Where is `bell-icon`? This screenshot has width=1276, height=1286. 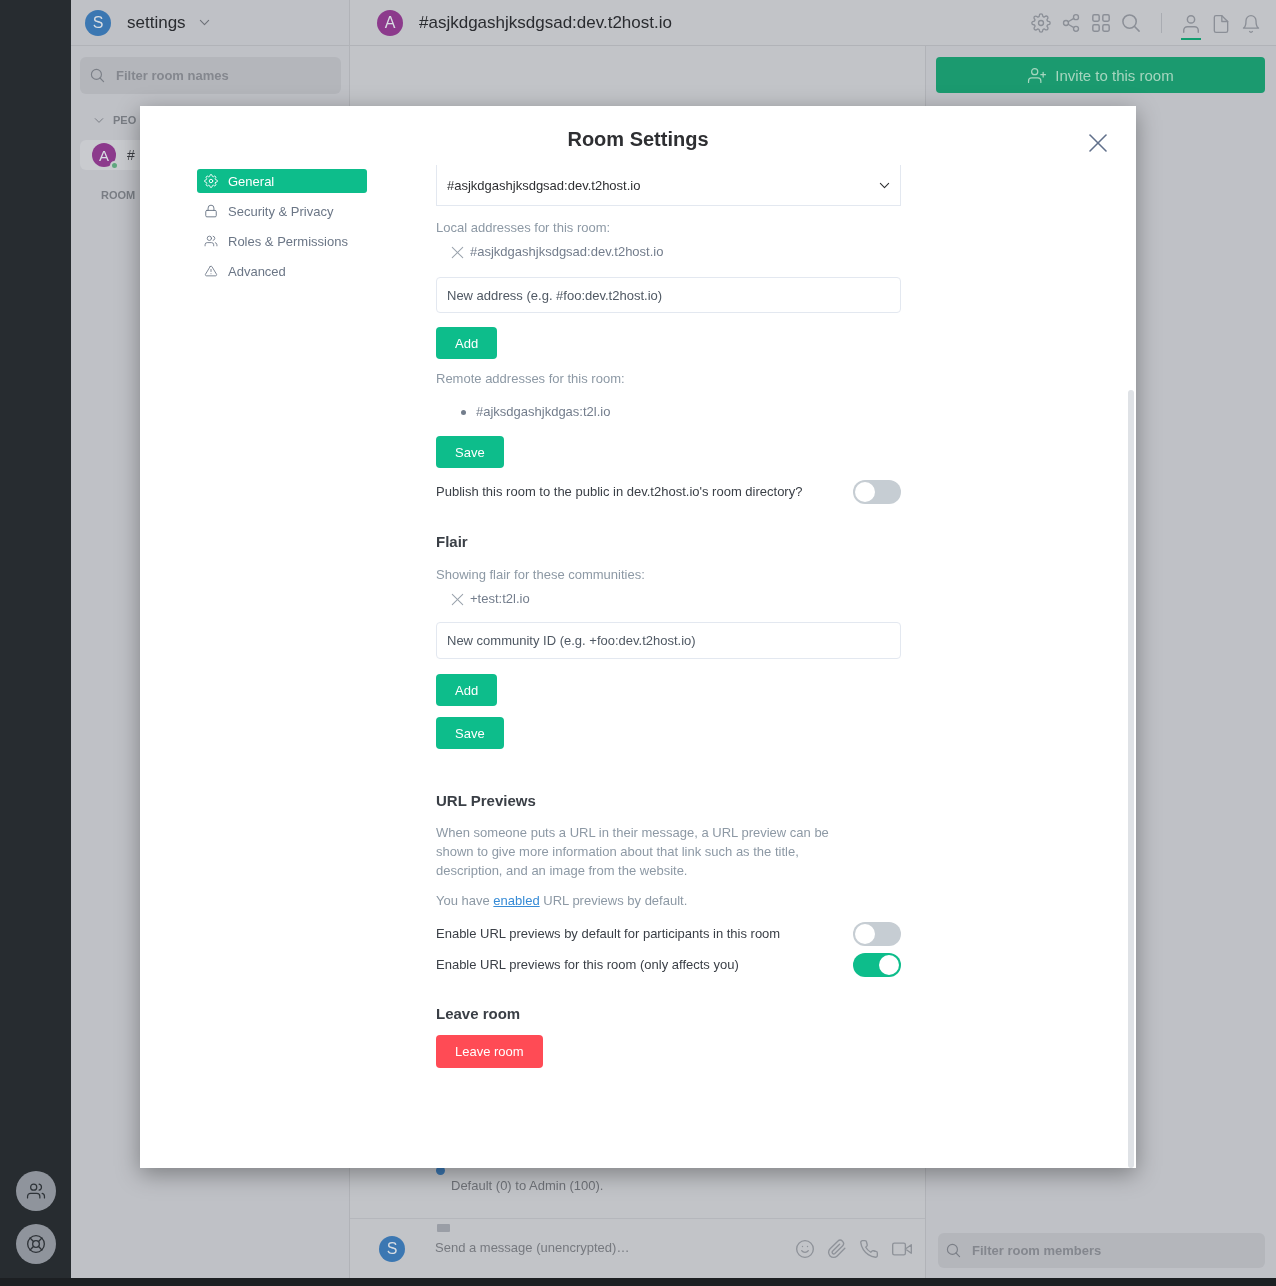
bell-icon is located at coordinates (1251, 23).